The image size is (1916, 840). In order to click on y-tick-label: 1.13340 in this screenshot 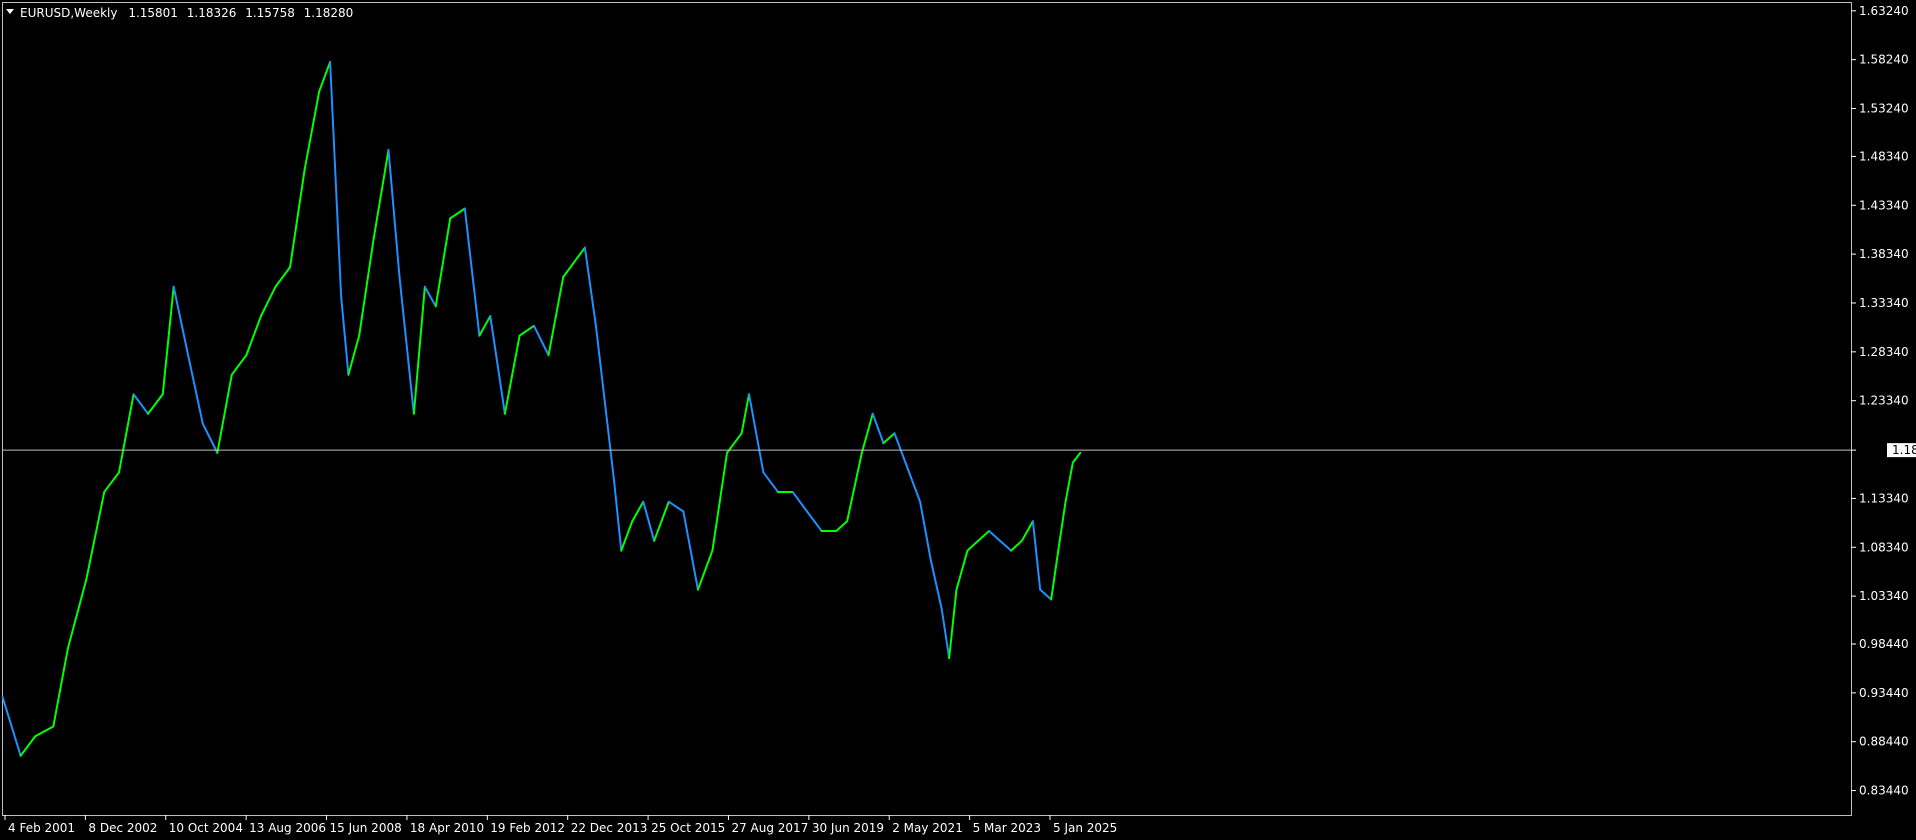, I will do `click(1884, 498)`.